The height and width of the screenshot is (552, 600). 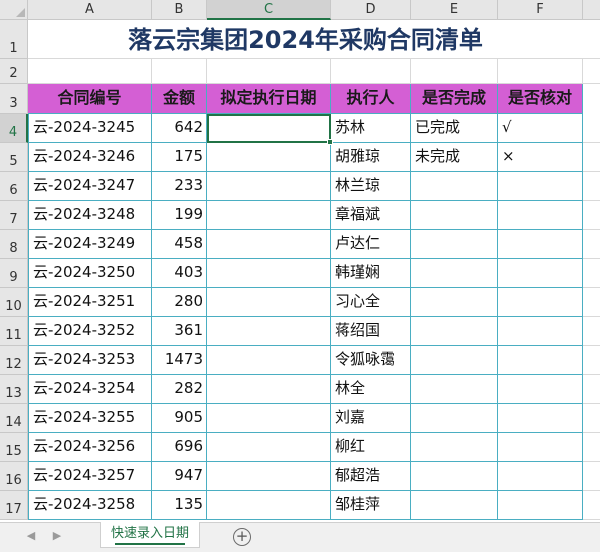 What do you see at coordinates (14, 505) in the screenshot?
I see `row-header-17: 17` at bounding box center [14, 505].